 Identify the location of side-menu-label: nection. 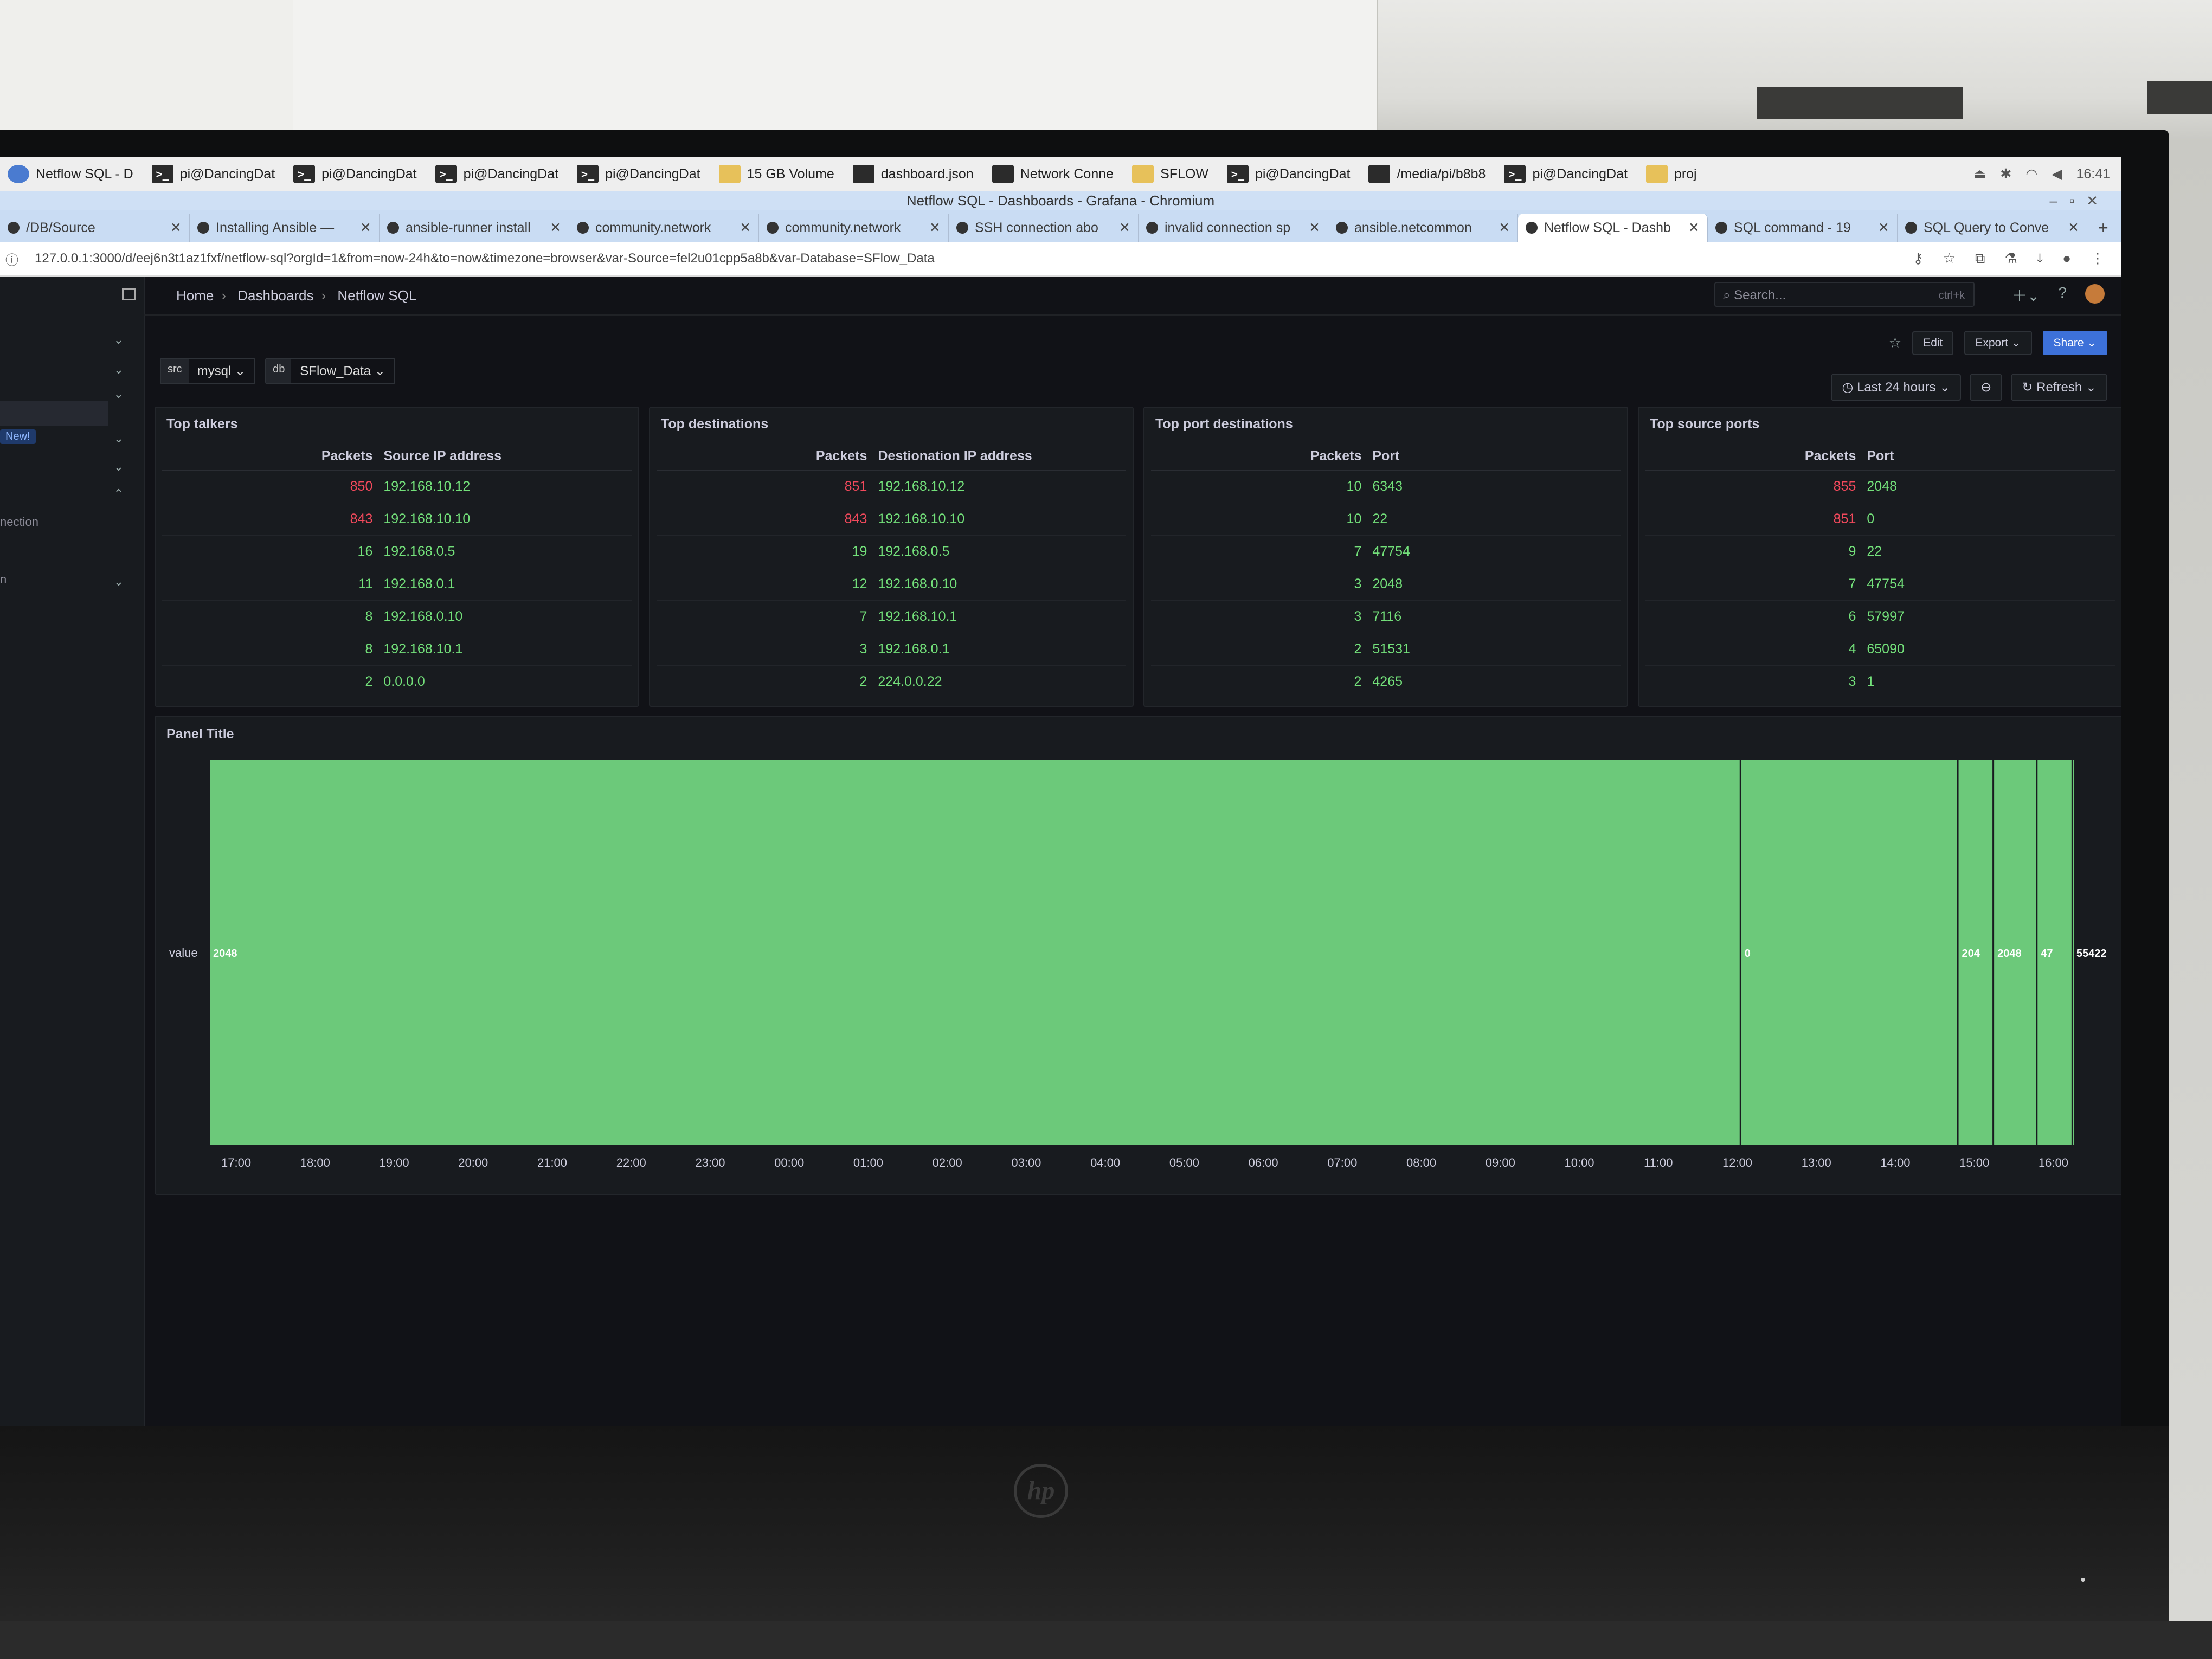
(19, 522).